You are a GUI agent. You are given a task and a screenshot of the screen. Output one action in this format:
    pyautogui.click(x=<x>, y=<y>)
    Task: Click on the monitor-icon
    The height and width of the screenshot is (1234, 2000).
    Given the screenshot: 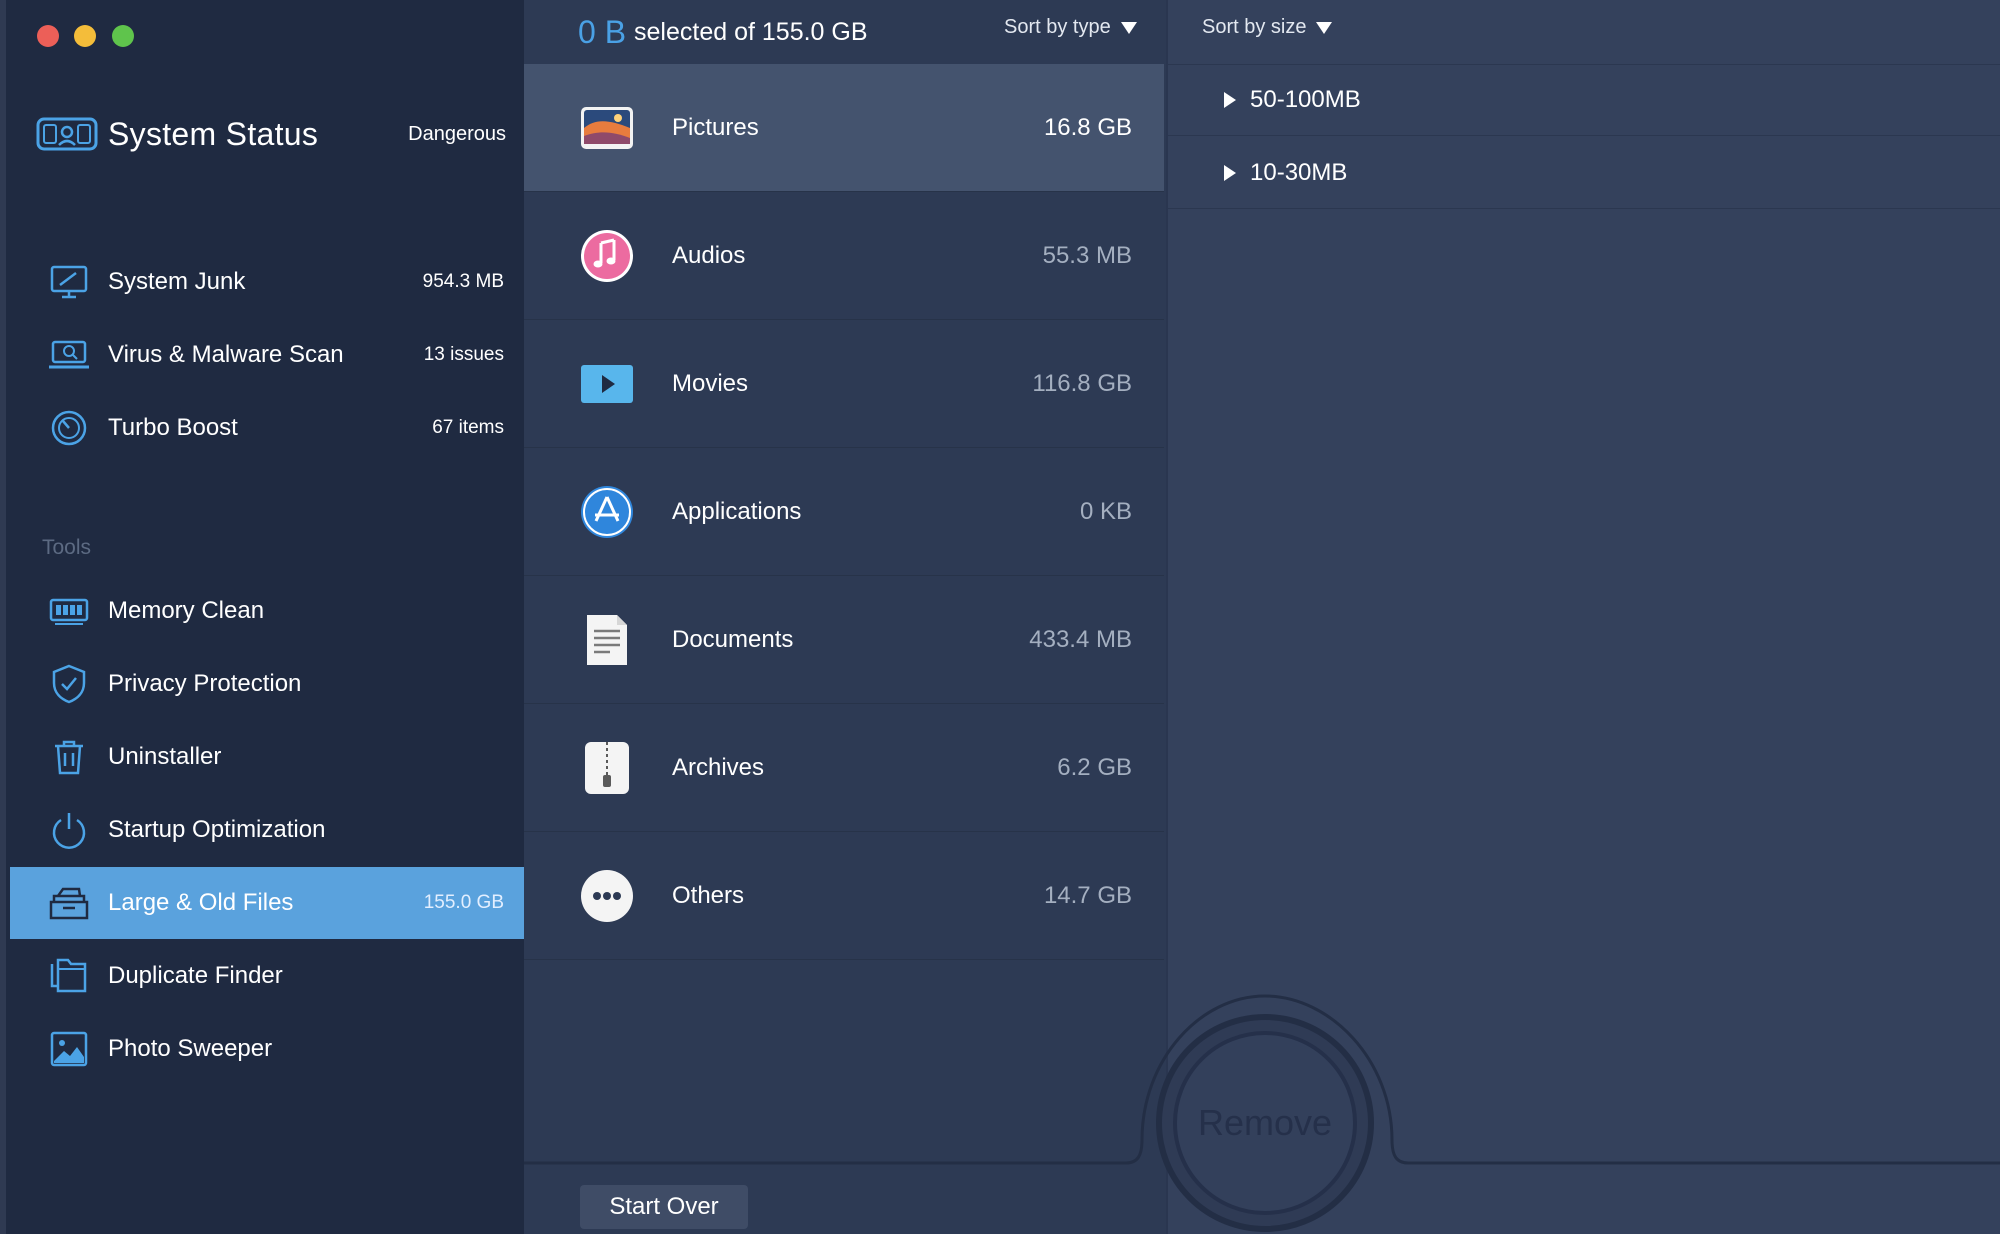 What is the action you would take?
    pyautogui.click(x=69, y=282)
    